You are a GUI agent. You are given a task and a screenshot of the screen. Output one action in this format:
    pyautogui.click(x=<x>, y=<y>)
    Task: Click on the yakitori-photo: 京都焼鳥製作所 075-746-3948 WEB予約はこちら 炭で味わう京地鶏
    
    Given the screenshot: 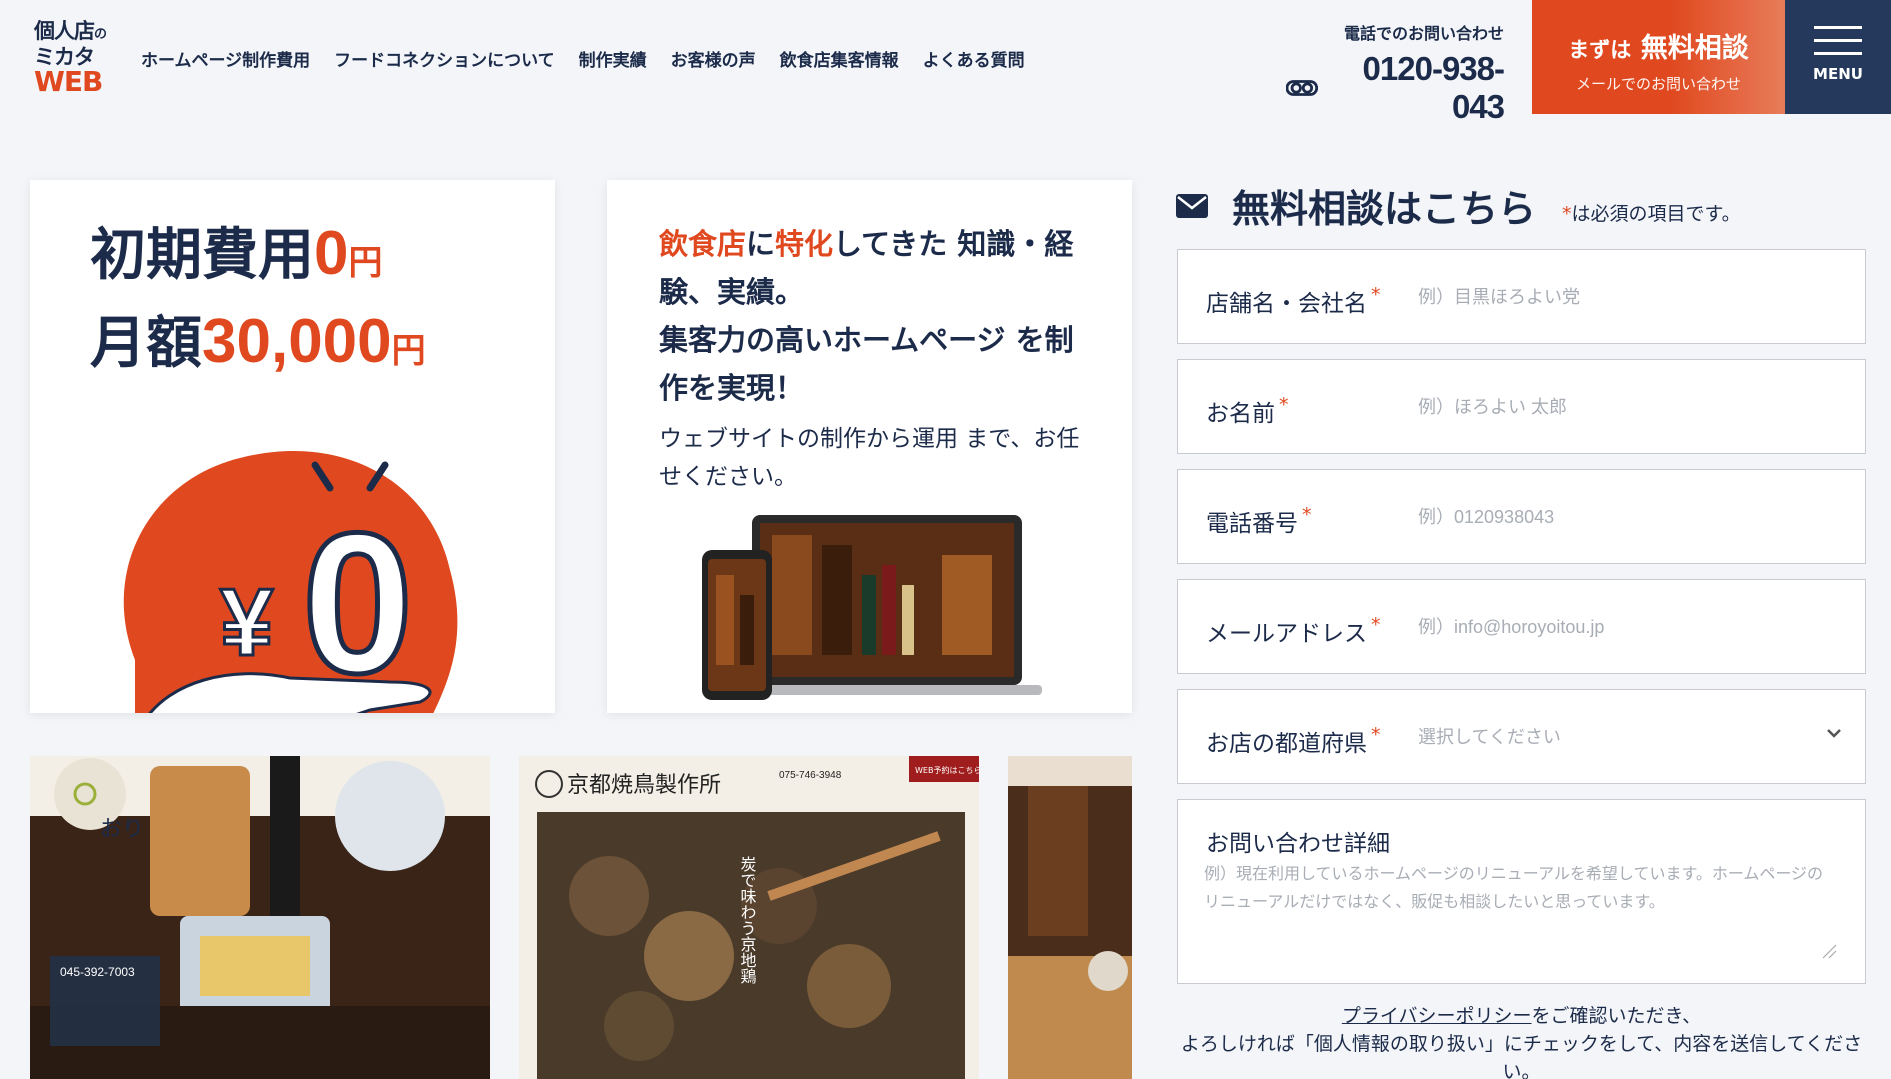 What is the action you would take?
    pyautogui.click(x=749, y=917)
    